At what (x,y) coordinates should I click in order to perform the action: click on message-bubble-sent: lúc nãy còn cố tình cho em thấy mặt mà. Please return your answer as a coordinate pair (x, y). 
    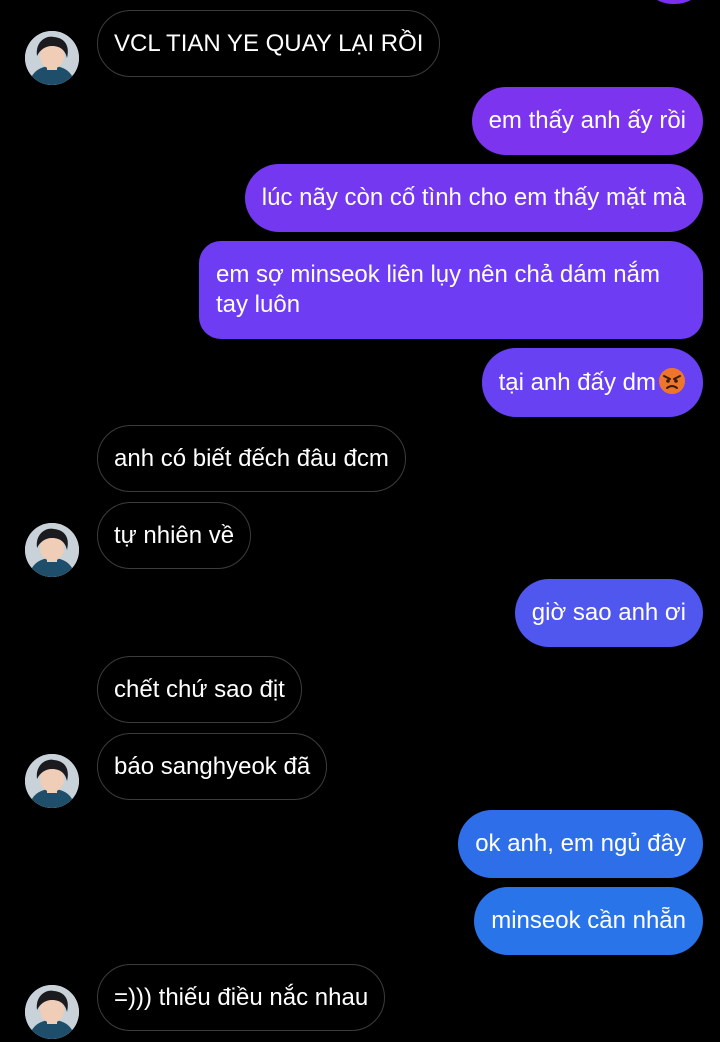
    Looking at the image, I should click on (473, 198).